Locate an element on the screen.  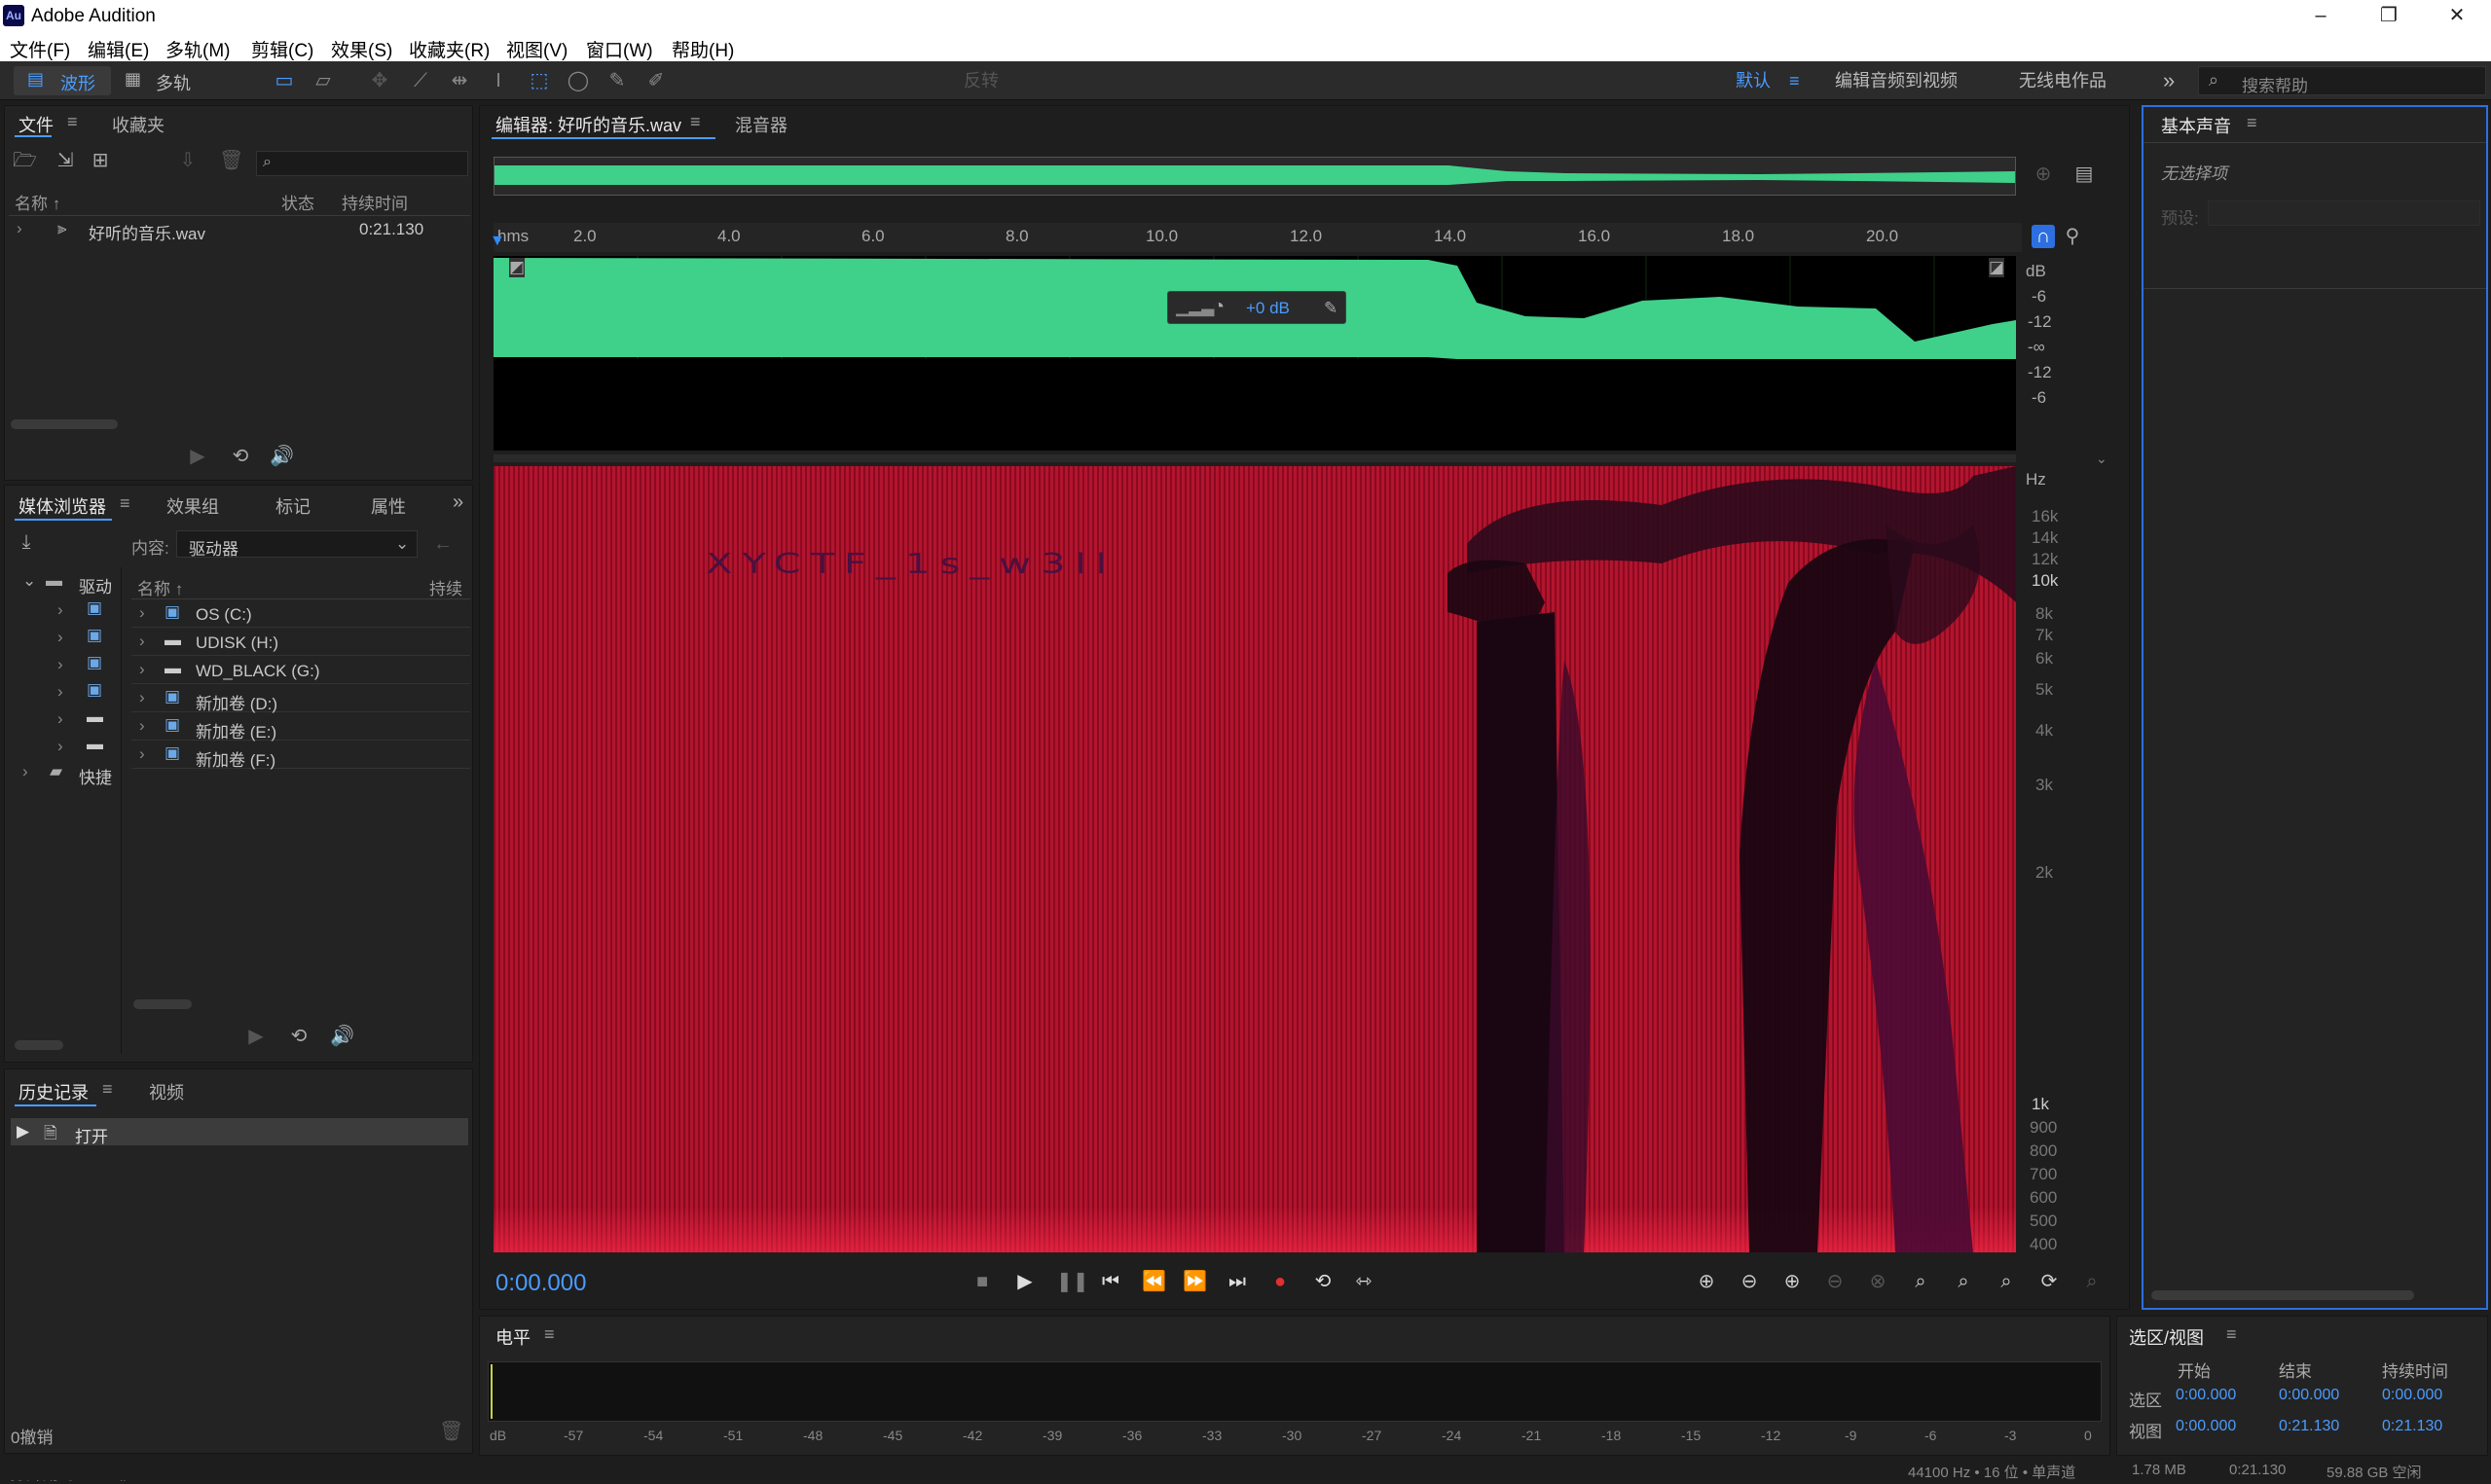
workspace-radio: 无线电作品 is located at coordinates (2062, 81).